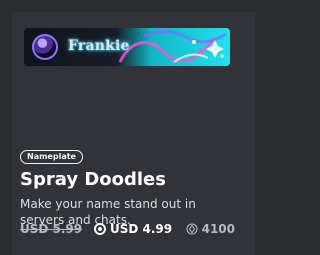  I want to click on item-title: Spray Doodles, so click(93, 179).